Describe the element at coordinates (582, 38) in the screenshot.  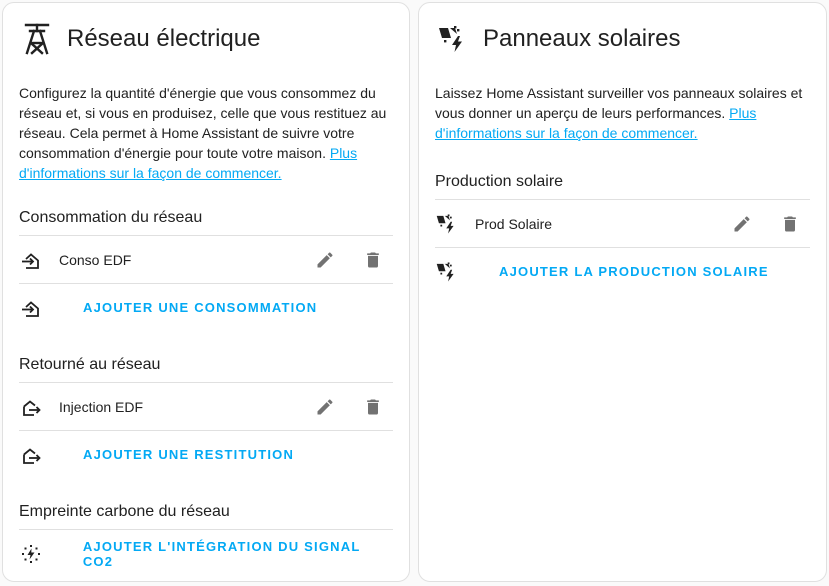
I see `solar-card-title: Panneaux solaires` at that location.